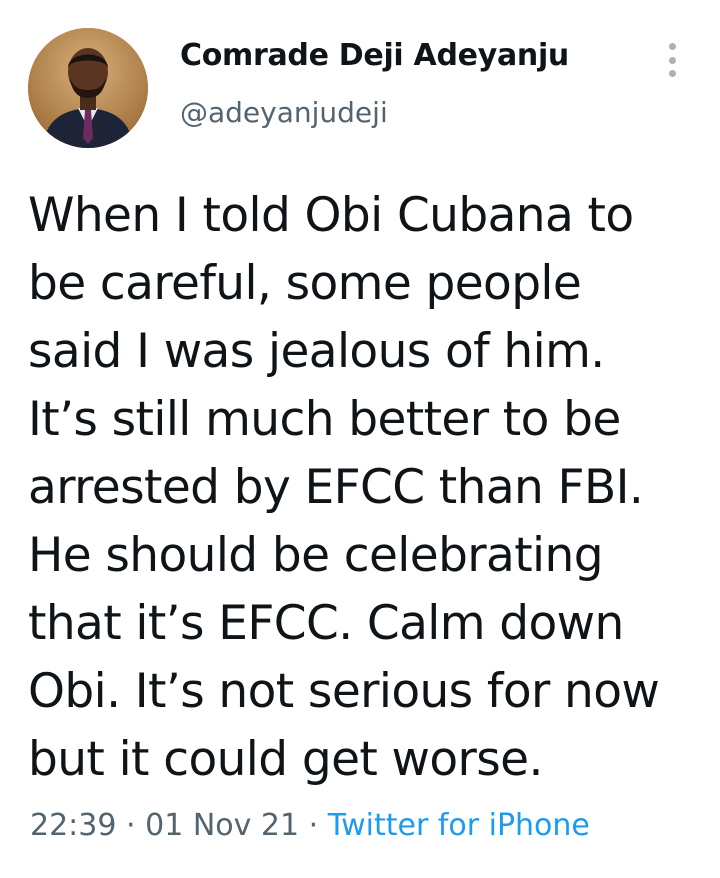 The width and height of the screenshot is (720, 878). I want to click on tweet-line: arrested by EFCC than FBI., so click(336, 487).